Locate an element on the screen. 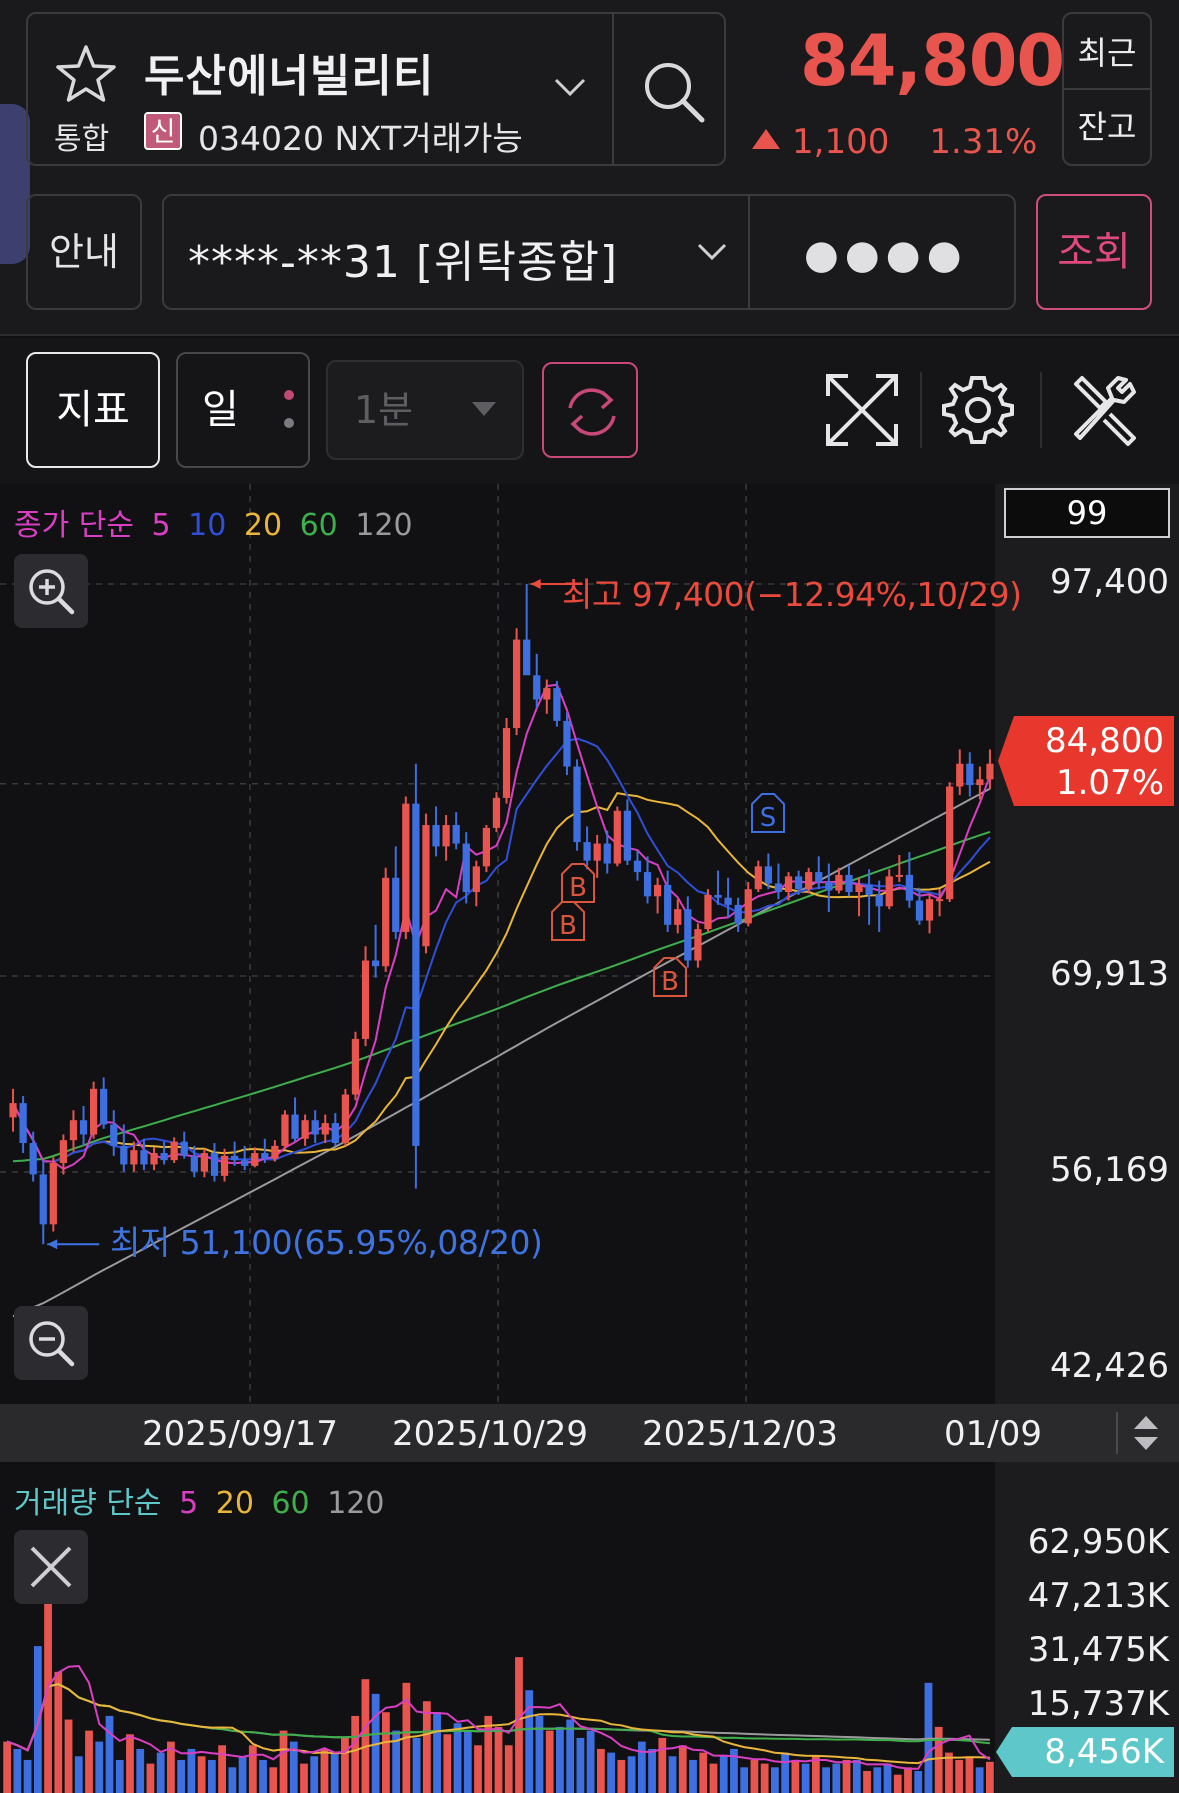 This screenshot has width=1179, height=1793. current-volume-tag: 8,456K is located at coordinates (1085, 1752).